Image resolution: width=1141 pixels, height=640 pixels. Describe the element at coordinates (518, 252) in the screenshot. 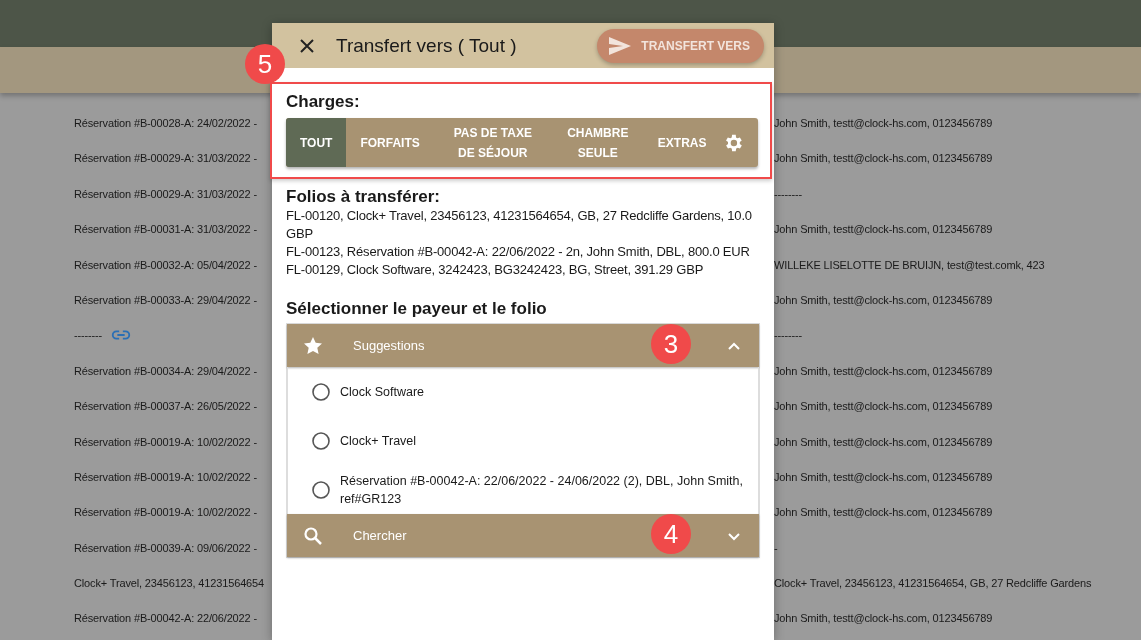

I see `folio-line: FL-00123, Réservation #B-00042-A: 22/06/2022 - 2n, John Smith, DBL, 800.0 EUR` at that location.